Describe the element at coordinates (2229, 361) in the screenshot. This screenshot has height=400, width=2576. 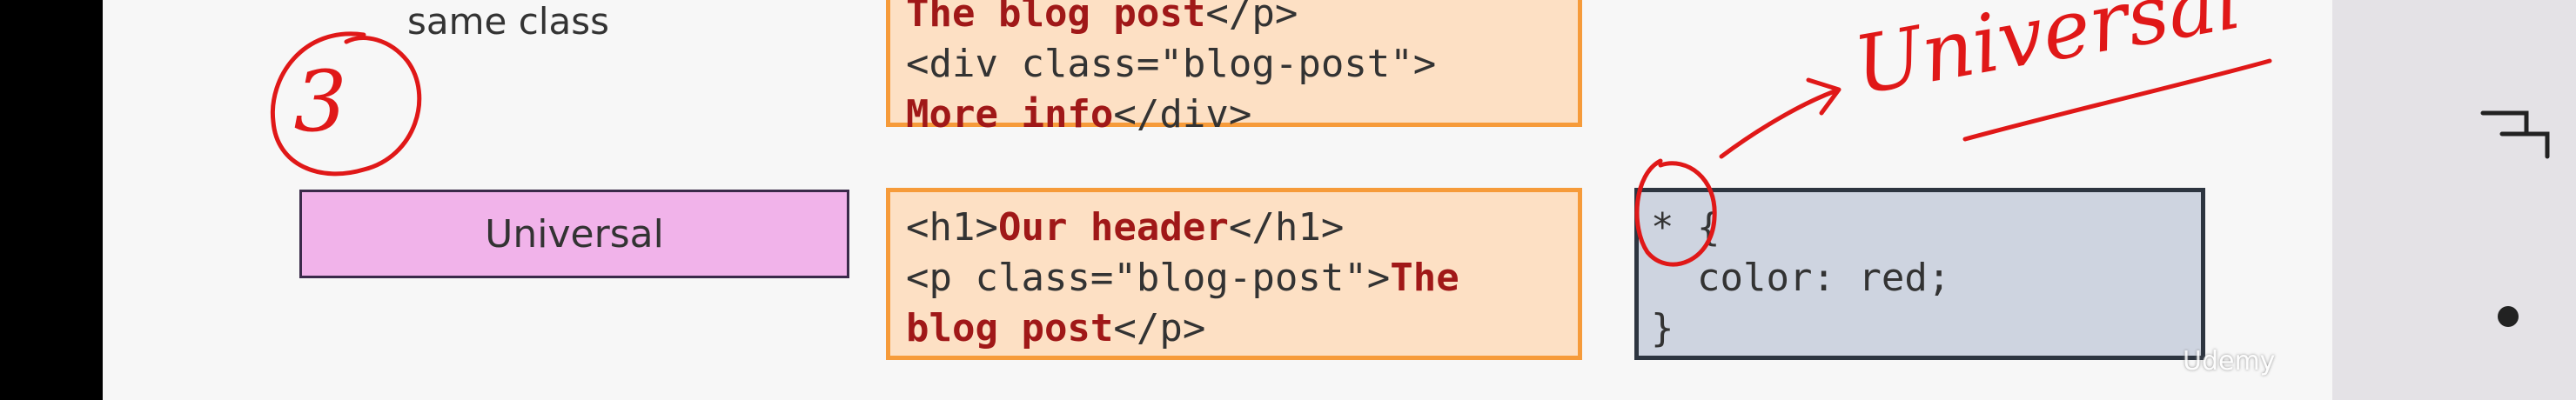
I see `udemy-watermark: Udemy` at that location.